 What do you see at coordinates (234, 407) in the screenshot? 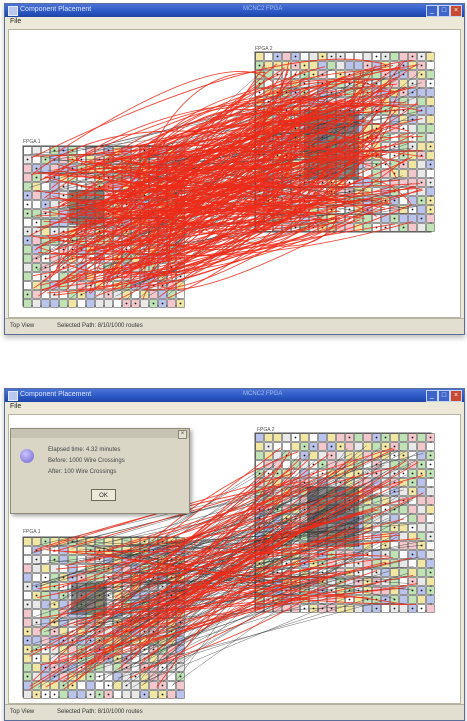
I see `menu-bar: File` at bounding box center [234, 407].